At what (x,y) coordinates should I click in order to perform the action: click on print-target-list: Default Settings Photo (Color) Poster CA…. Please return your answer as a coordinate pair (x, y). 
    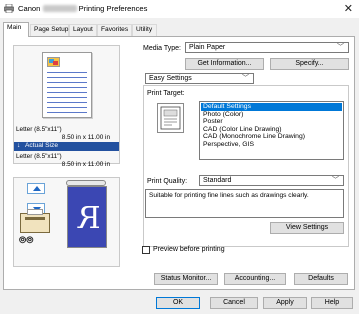
    Looking at the image, I should click on (271, 130).